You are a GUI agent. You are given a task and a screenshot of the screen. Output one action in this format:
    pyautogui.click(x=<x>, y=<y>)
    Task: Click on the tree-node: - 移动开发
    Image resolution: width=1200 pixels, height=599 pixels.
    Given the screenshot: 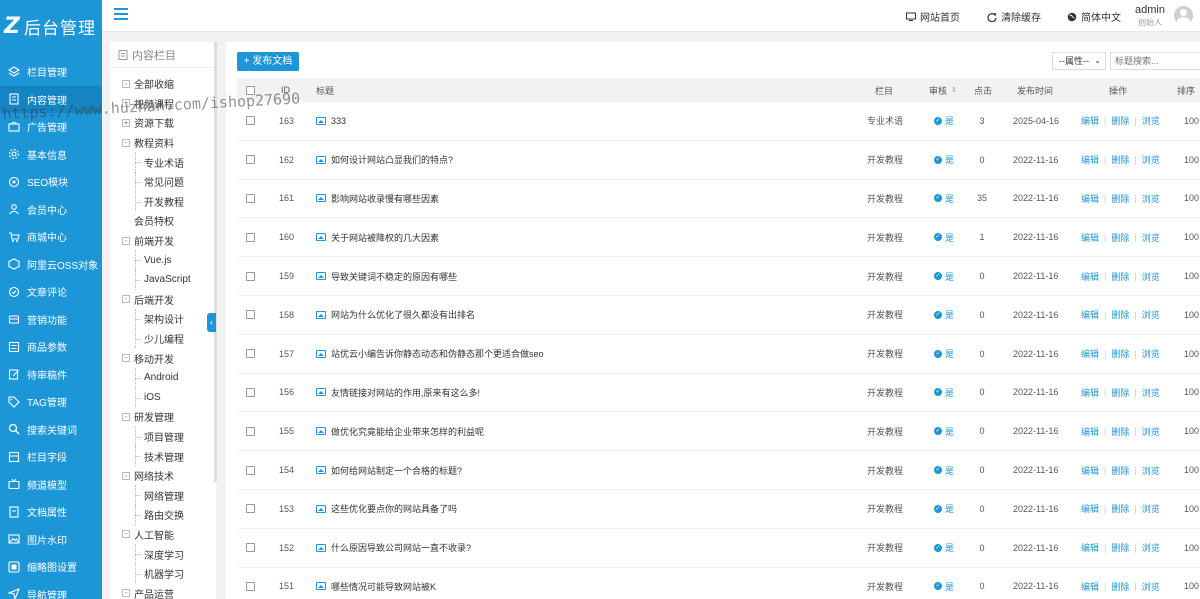 What is the action you would take?
    pyautogui.click(x=163, y=358)
    